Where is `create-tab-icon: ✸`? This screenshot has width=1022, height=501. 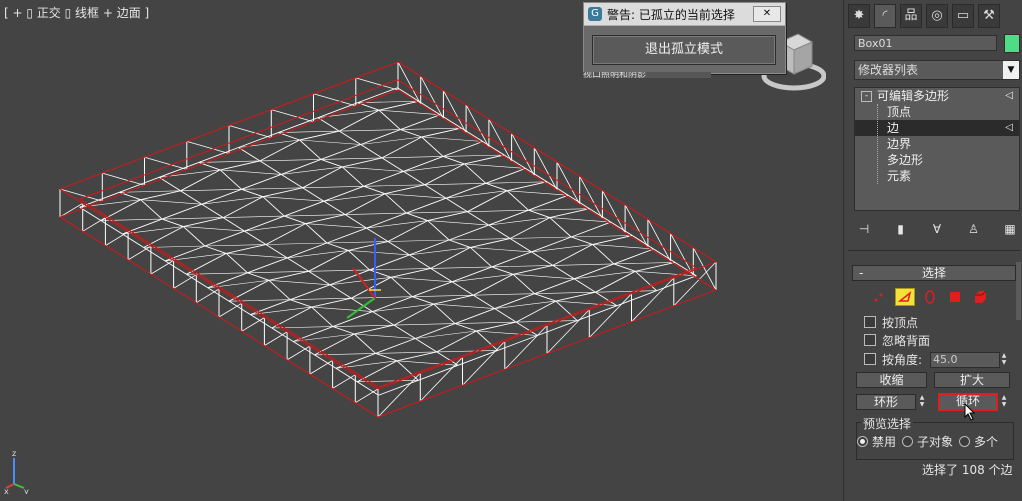 create-tab-icon: ✸ is located at coordinates (859, 16).